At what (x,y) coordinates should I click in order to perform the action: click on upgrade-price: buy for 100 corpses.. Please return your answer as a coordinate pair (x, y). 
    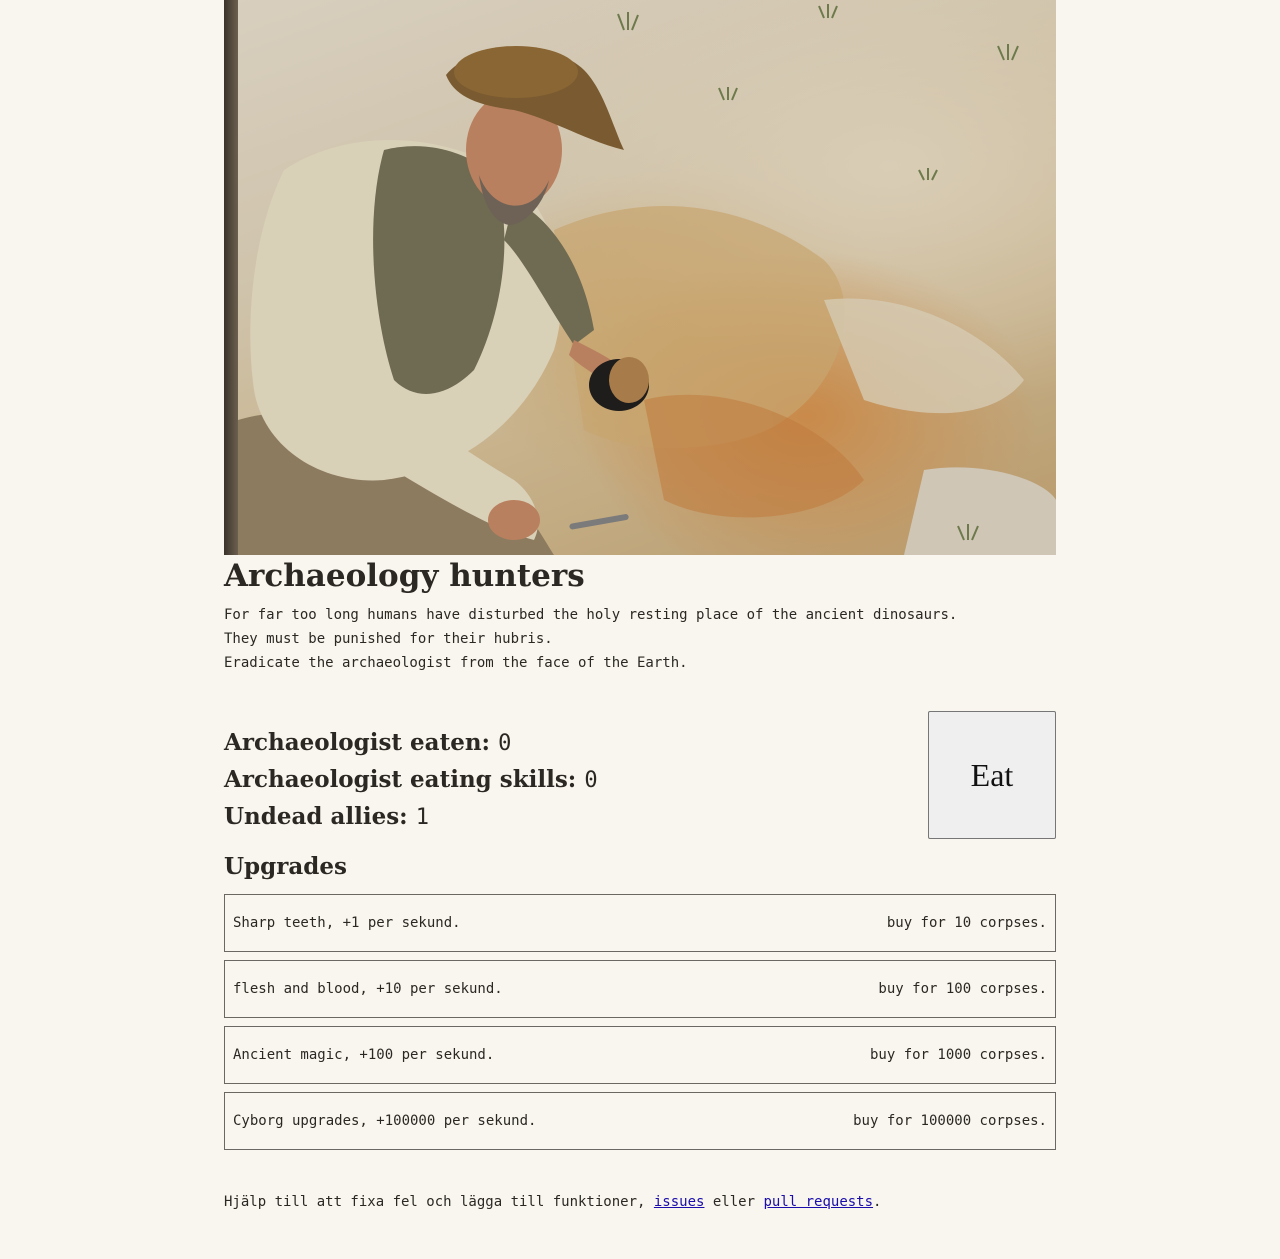
    Looking at the image, I should click on (962, 989).